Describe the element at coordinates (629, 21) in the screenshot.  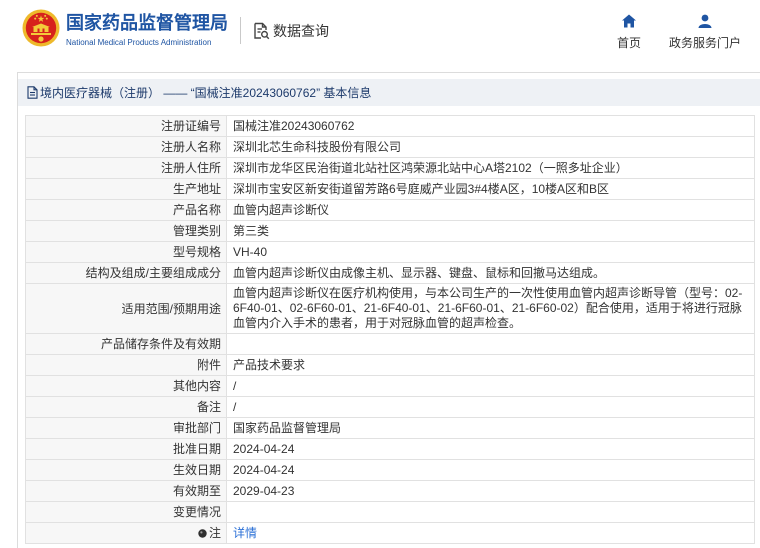
I see `home-icon` at that location.